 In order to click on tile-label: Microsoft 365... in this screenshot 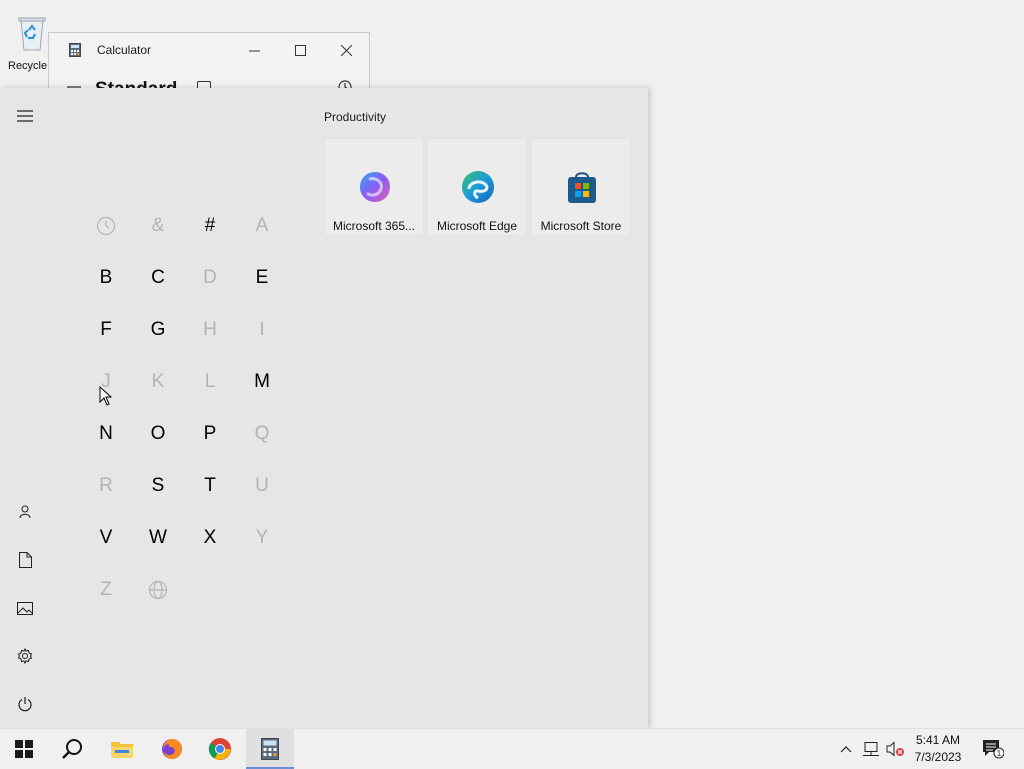, I will do `click(374, 226)`.